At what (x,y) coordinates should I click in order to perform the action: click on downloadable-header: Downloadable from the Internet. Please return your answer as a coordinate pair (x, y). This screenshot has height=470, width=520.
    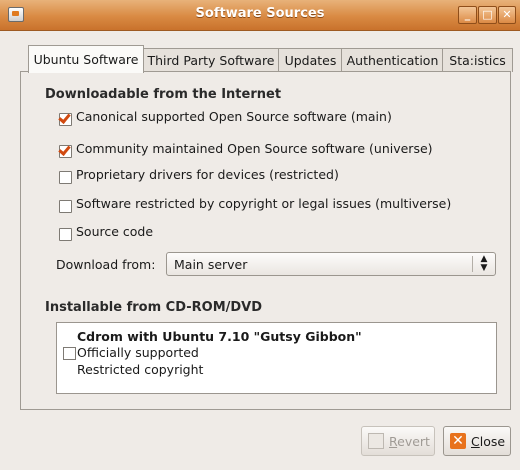
    Looking at the image, I should click on (163, 94).